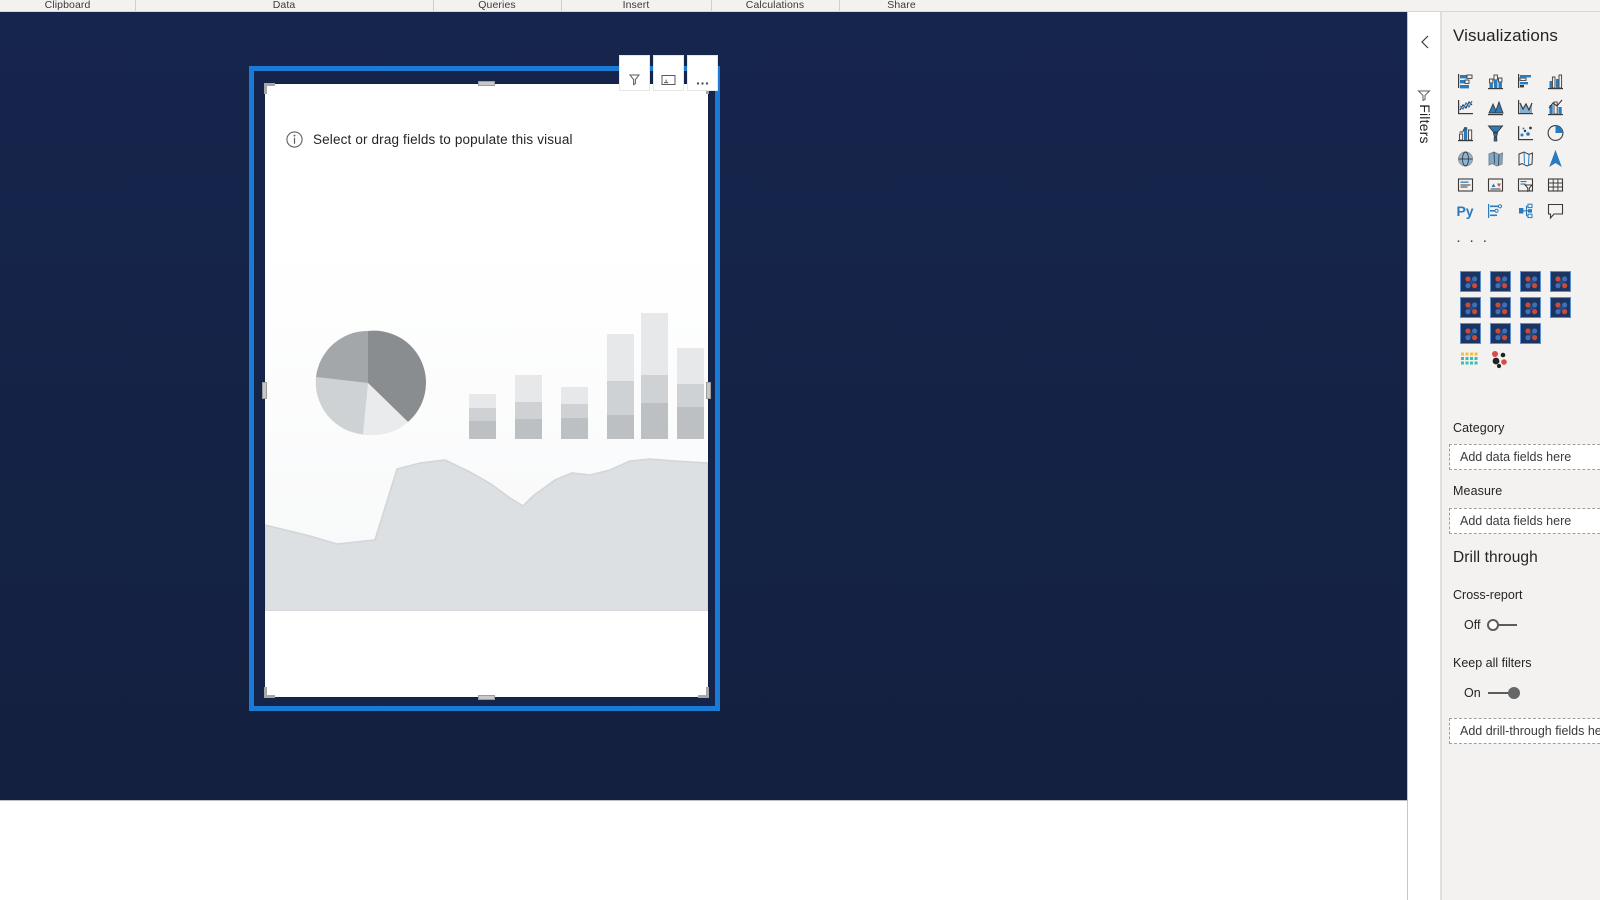  What do you see at coordinates (284, 6) in the screenshot?
I see `ribbon-group-data: Data` at bounding box center [284, 6].